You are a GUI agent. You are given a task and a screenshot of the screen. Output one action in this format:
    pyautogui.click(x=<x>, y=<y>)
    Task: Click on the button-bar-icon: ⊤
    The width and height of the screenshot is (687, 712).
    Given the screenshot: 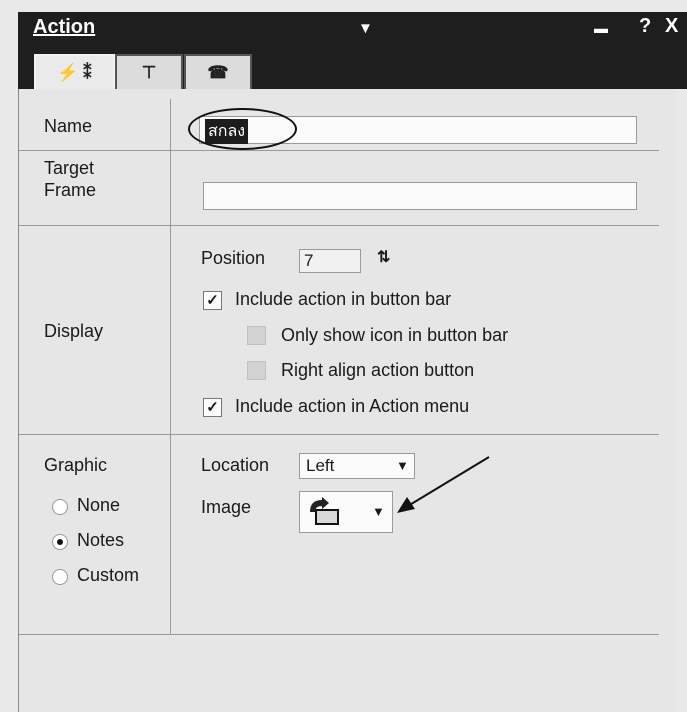 What is the action you would take?
    pyautogui.click(x=149, y=72)
    